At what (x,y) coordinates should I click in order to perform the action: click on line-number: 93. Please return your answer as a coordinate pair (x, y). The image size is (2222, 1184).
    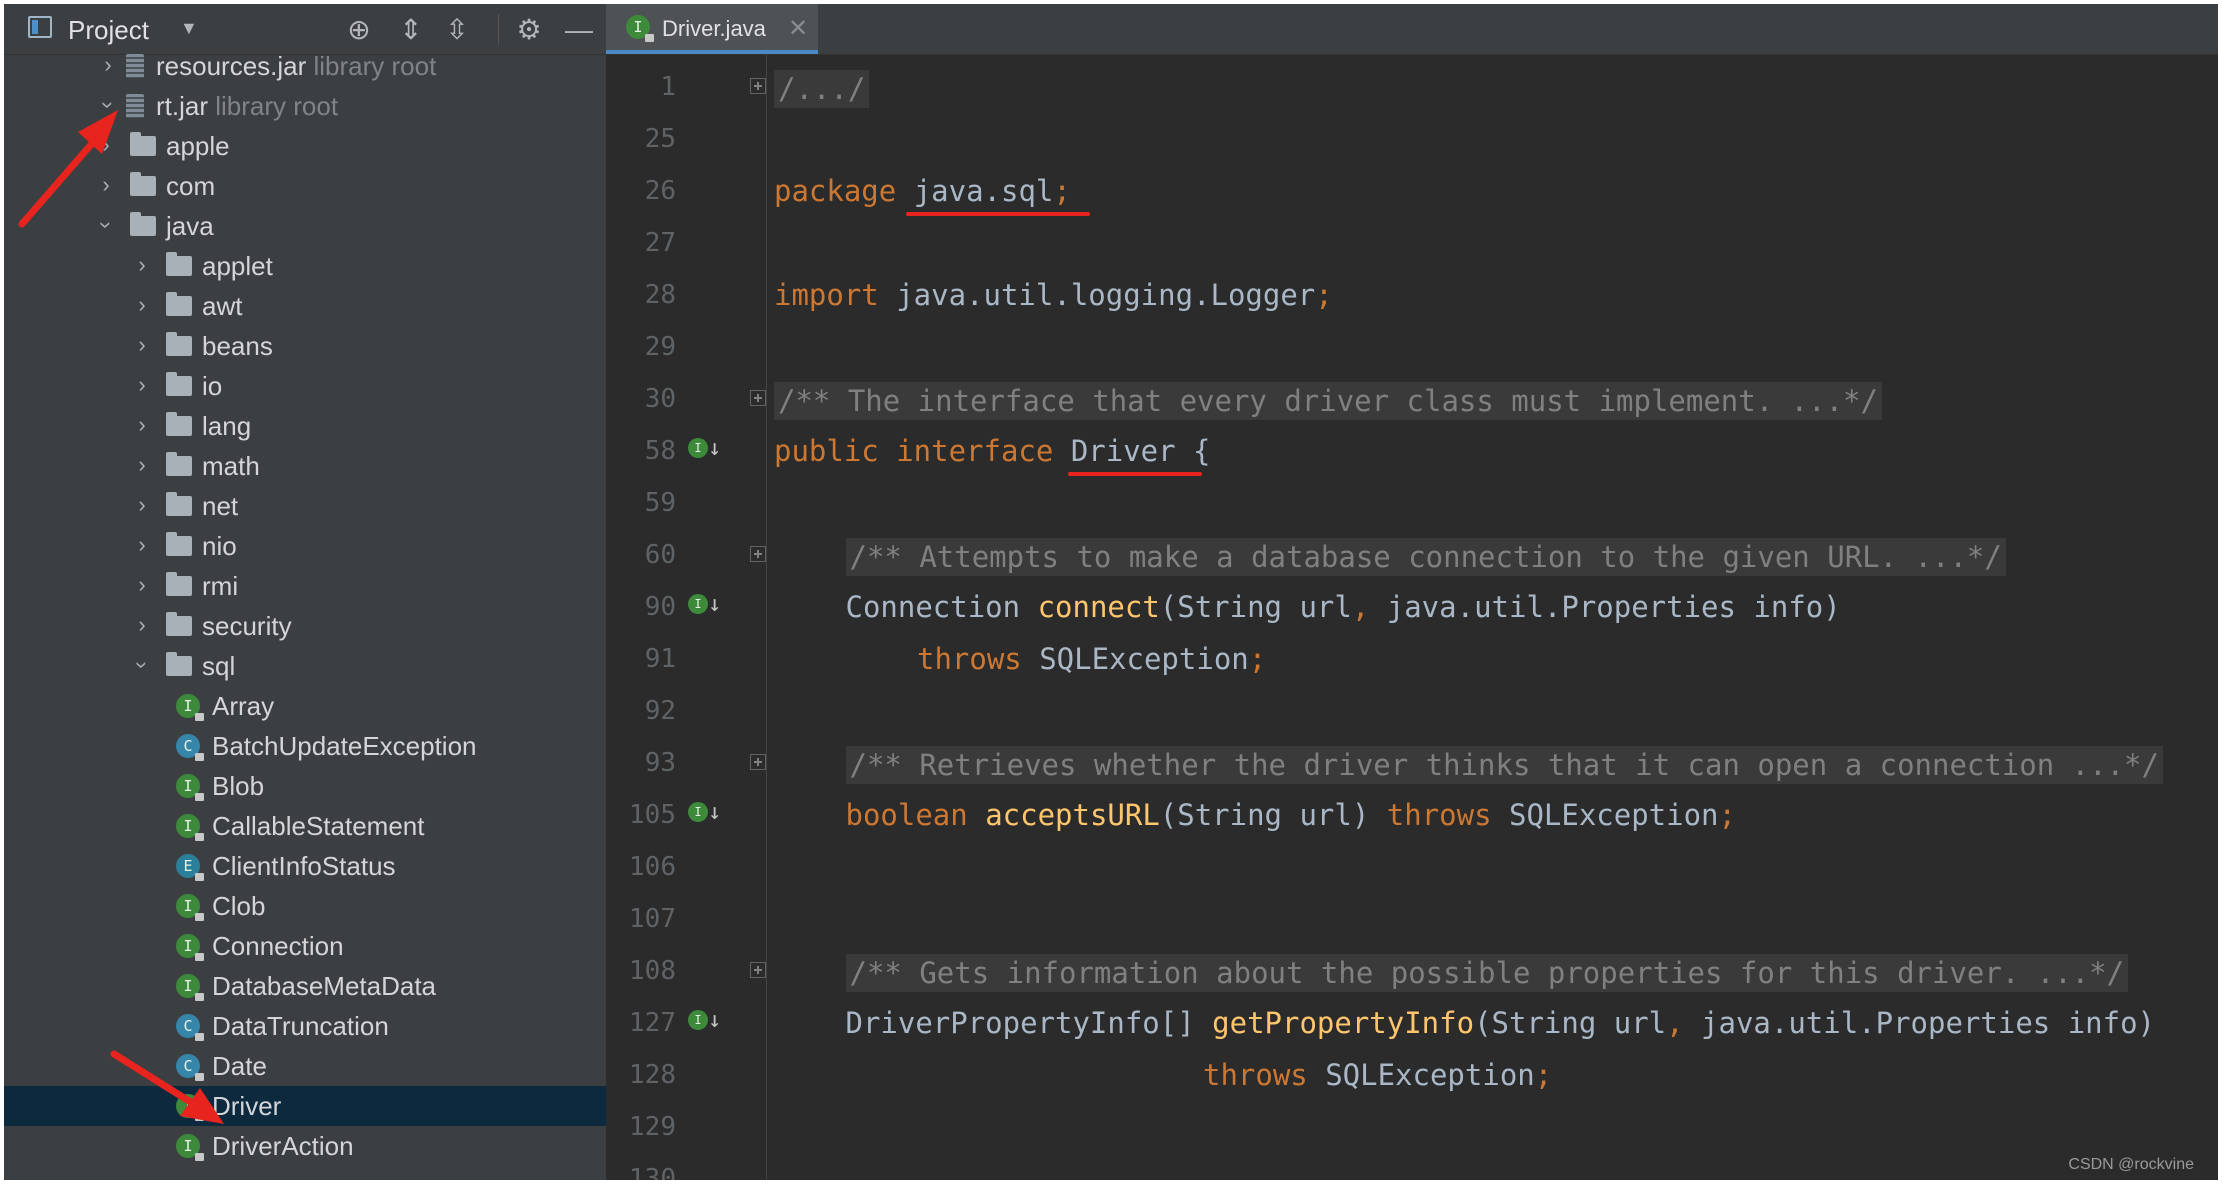
    Looking at the image, I should click on (641, 763).